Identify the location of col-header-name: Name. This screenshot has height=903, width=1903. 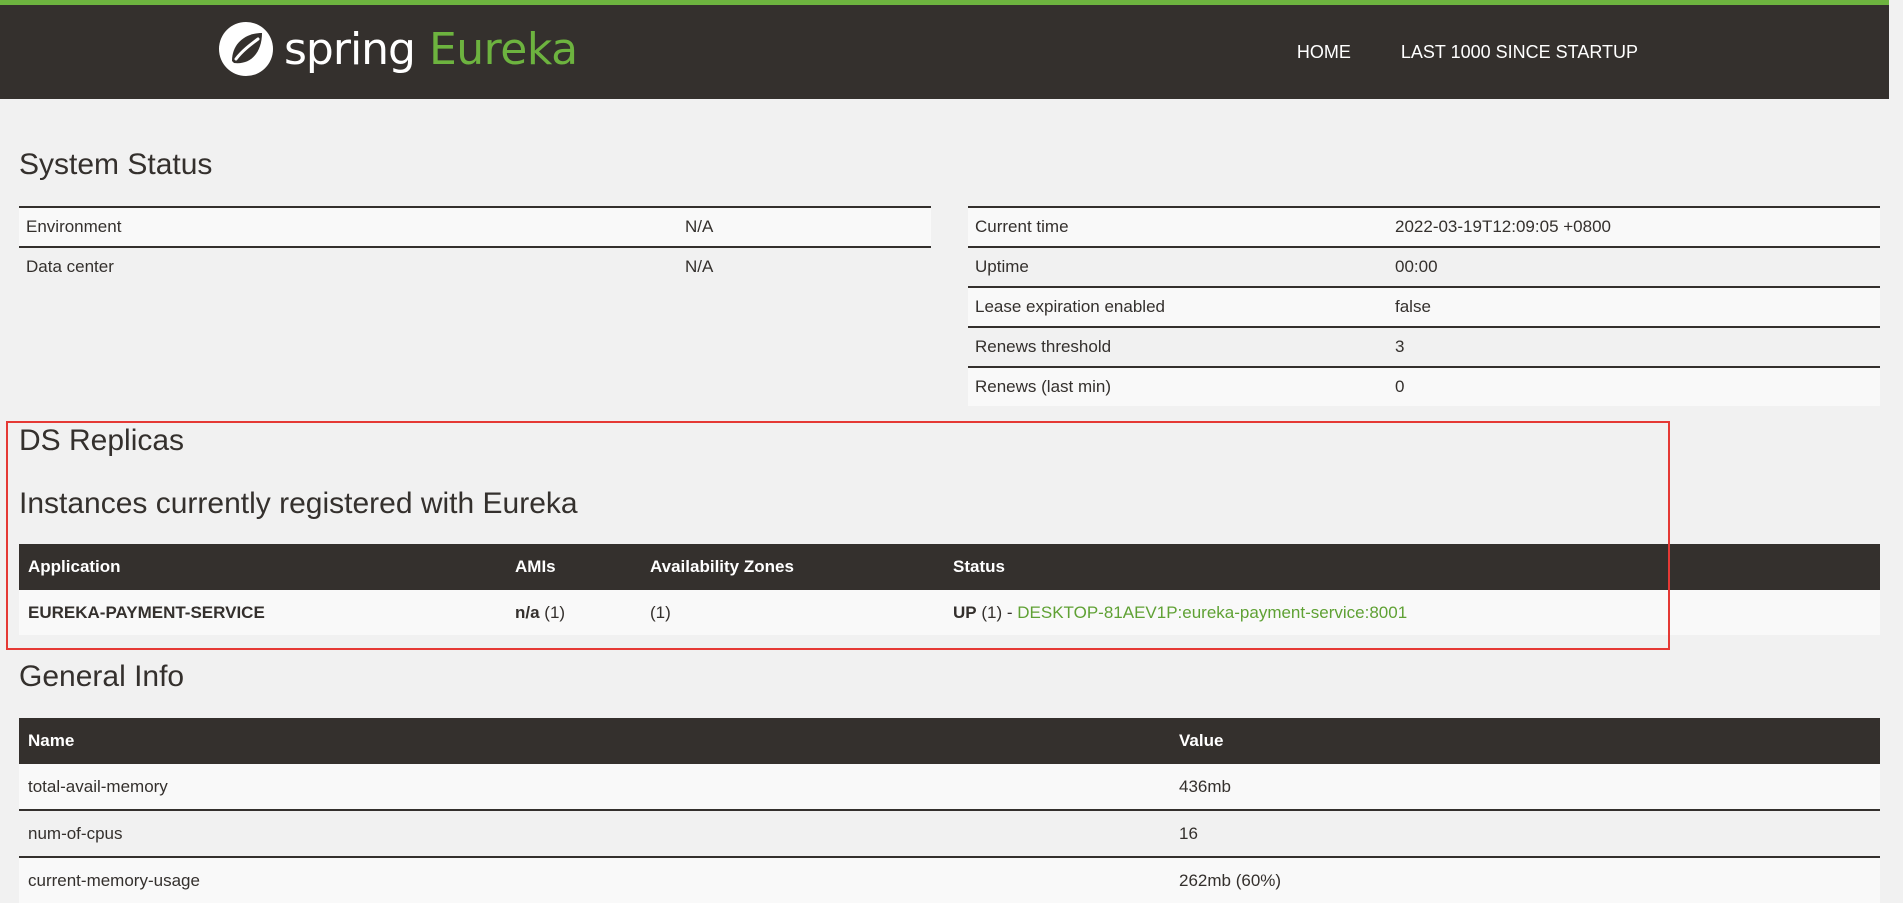
(594, 741).